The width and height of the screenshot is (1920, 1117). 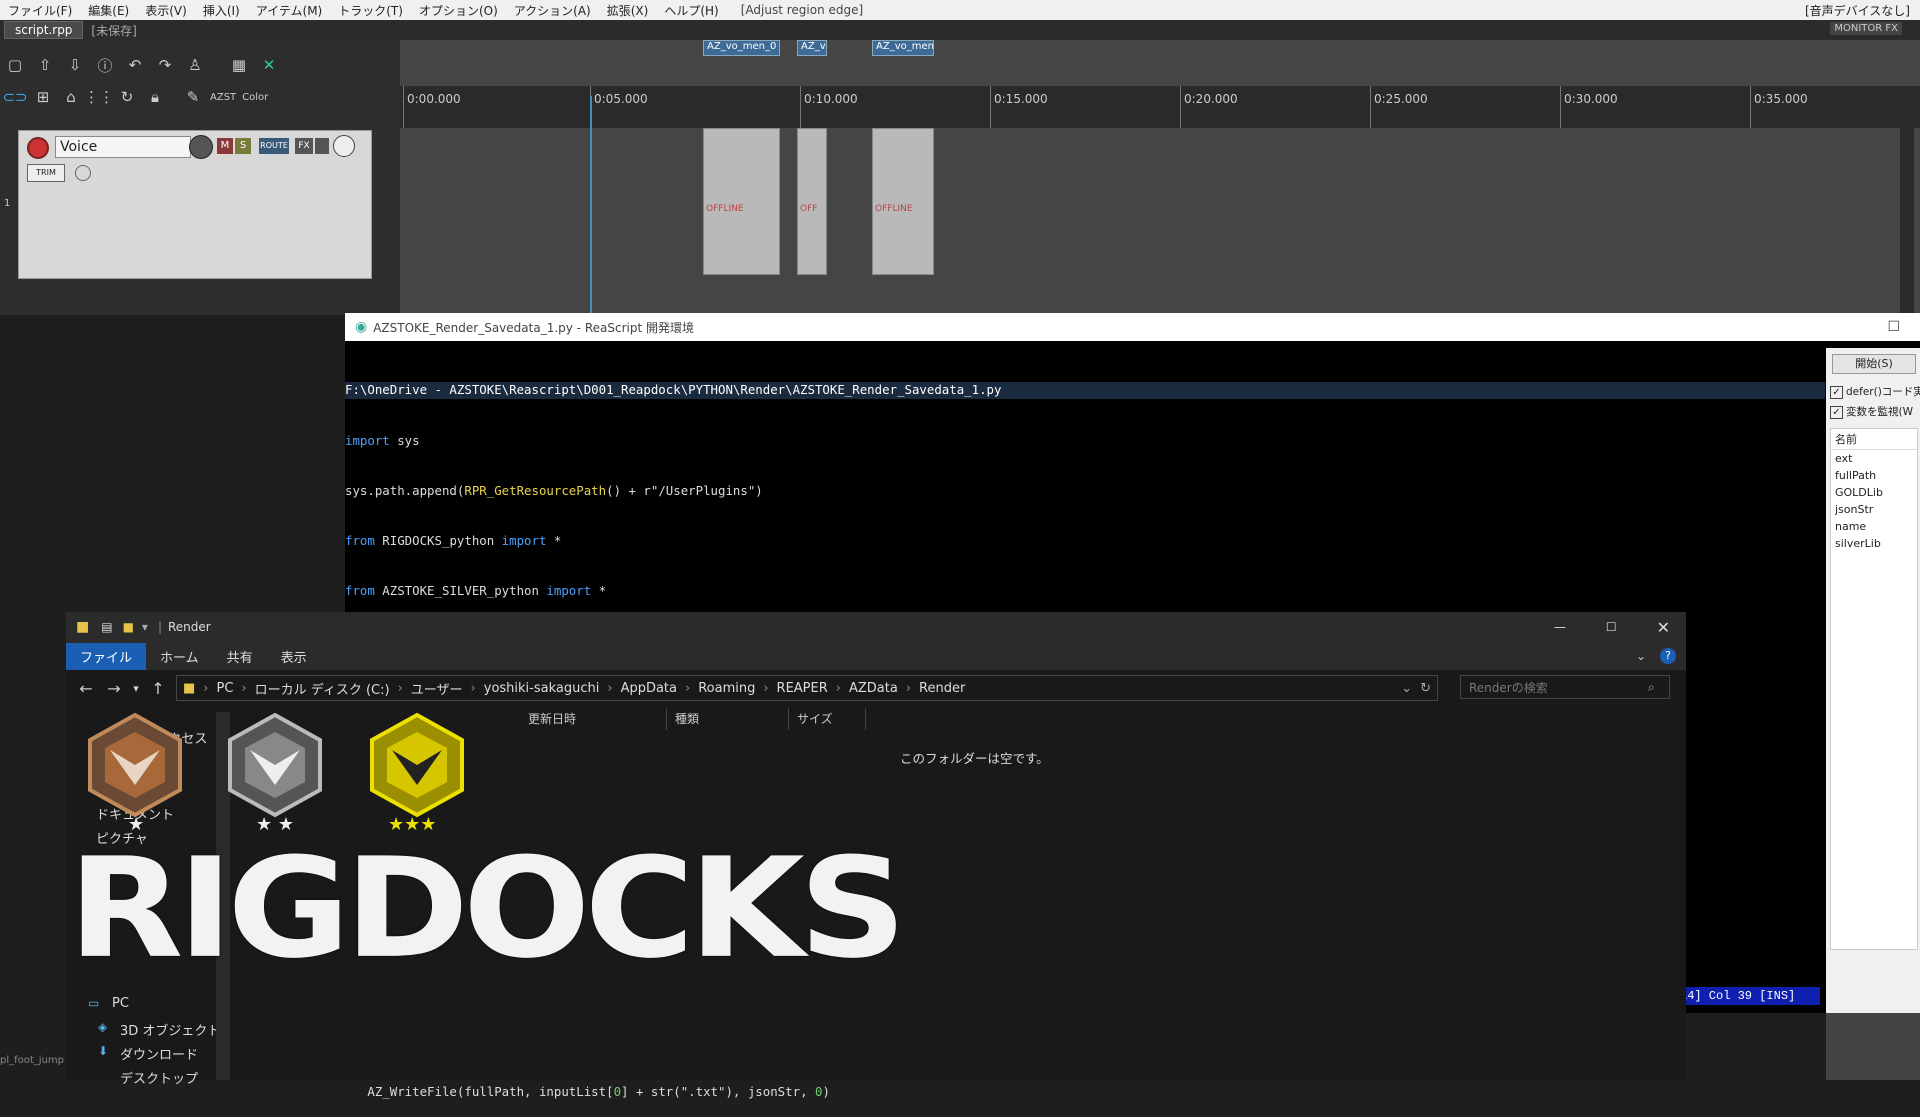 What do you see at coordinates (274, 146) in the screenshot?
I see `route-button: ROUTE` at bounding box center [274, 146].